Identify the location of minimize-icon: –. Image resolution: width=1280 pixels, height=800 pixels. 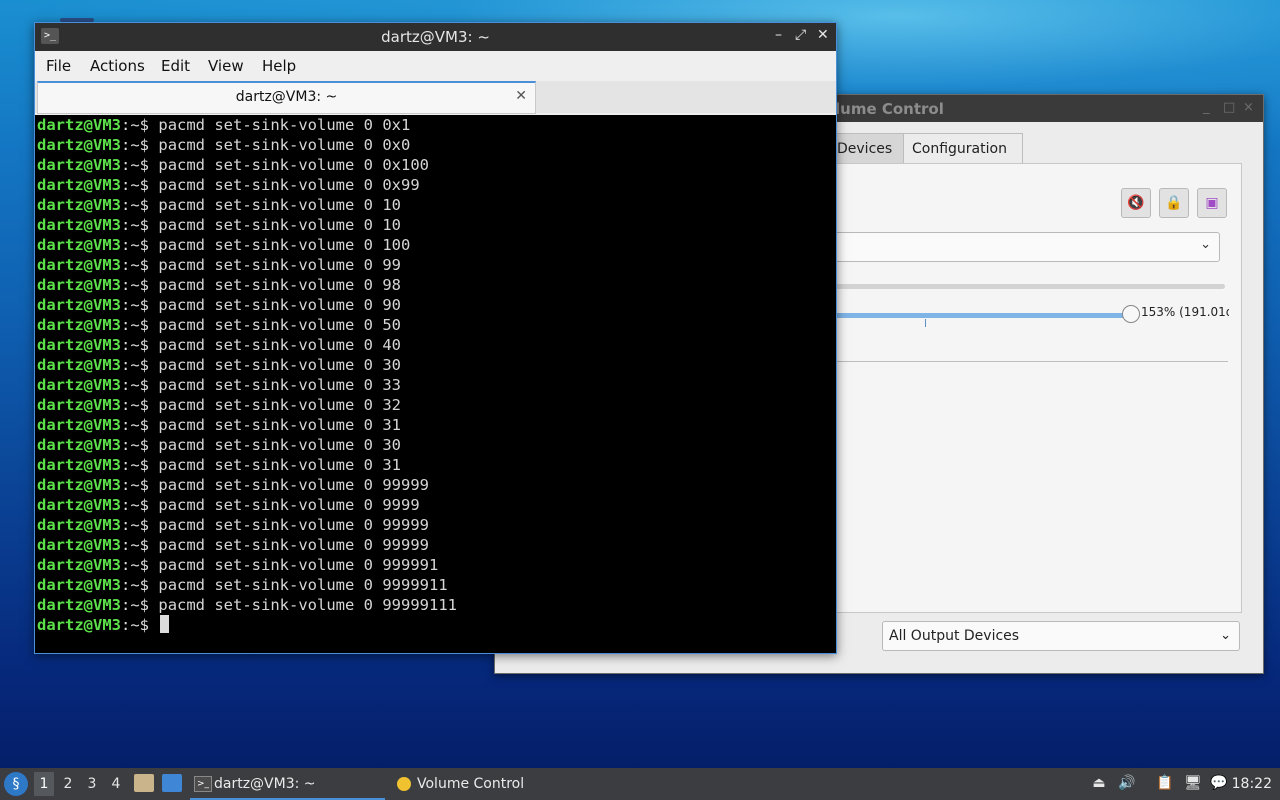
(778, 35).